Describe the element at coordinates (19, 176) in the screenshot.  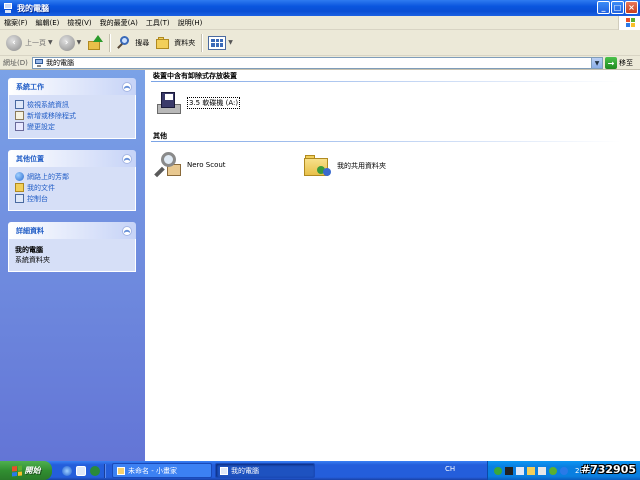
I see `network-places-icon` at that location.